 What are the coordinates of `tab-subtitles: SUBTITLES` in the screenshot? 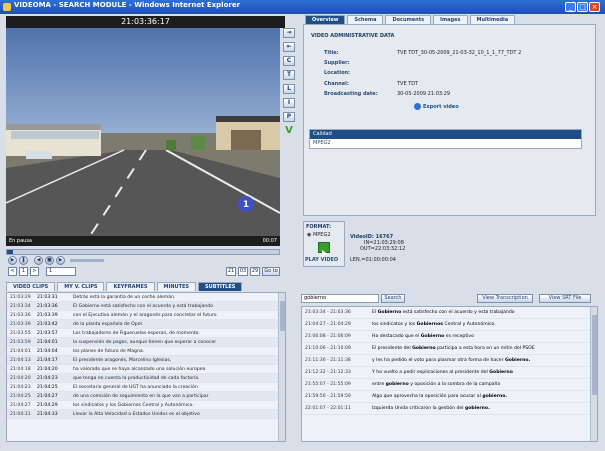 It's located at (220, 286).